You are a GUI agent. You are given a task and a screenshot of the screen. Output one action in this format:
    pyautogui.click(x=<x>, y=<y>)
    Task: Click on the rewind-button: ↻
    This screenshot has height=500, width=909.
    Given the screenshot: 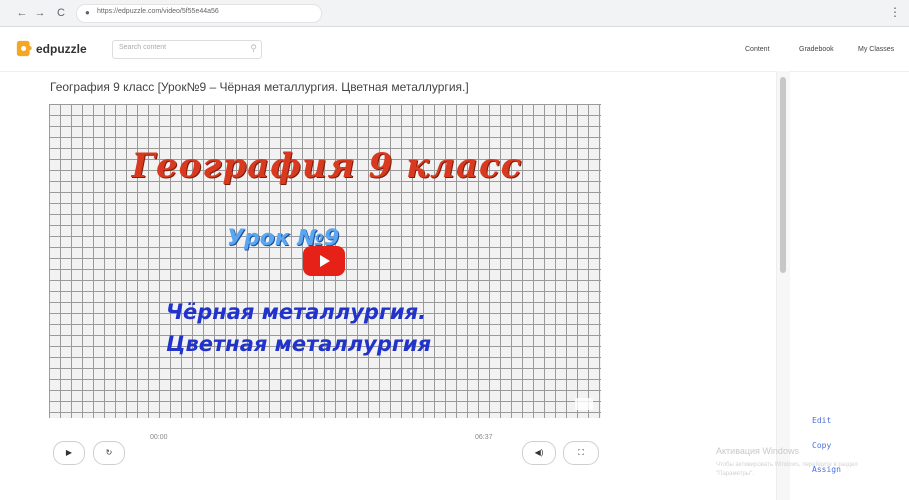 What is the action you would take?
    pyautogui.click(x=109, y=453)
    